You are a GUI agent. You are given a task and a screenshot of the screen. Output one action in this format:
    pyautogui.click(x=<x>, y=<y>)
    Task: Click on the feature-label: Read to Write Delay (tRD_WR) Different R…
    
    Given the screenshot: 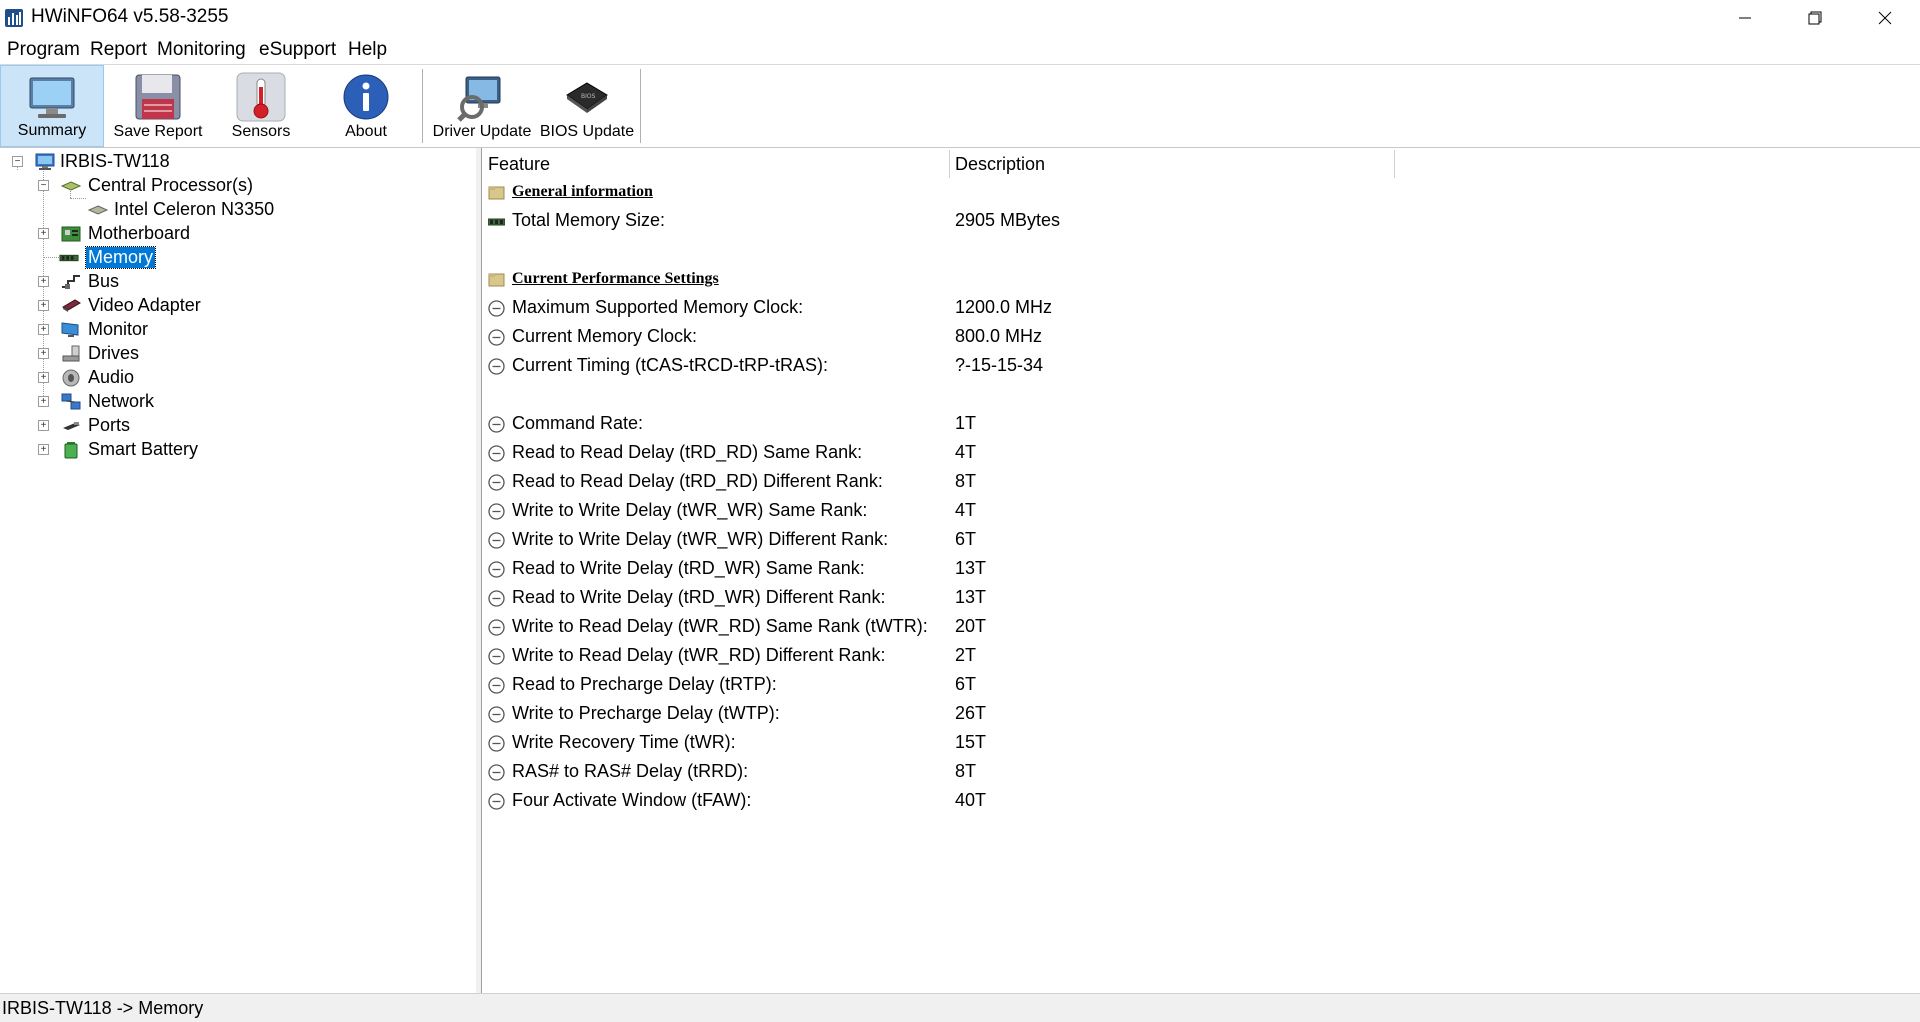 What is the action you would take?
    pyautogui.click(x=699, y=597)
    